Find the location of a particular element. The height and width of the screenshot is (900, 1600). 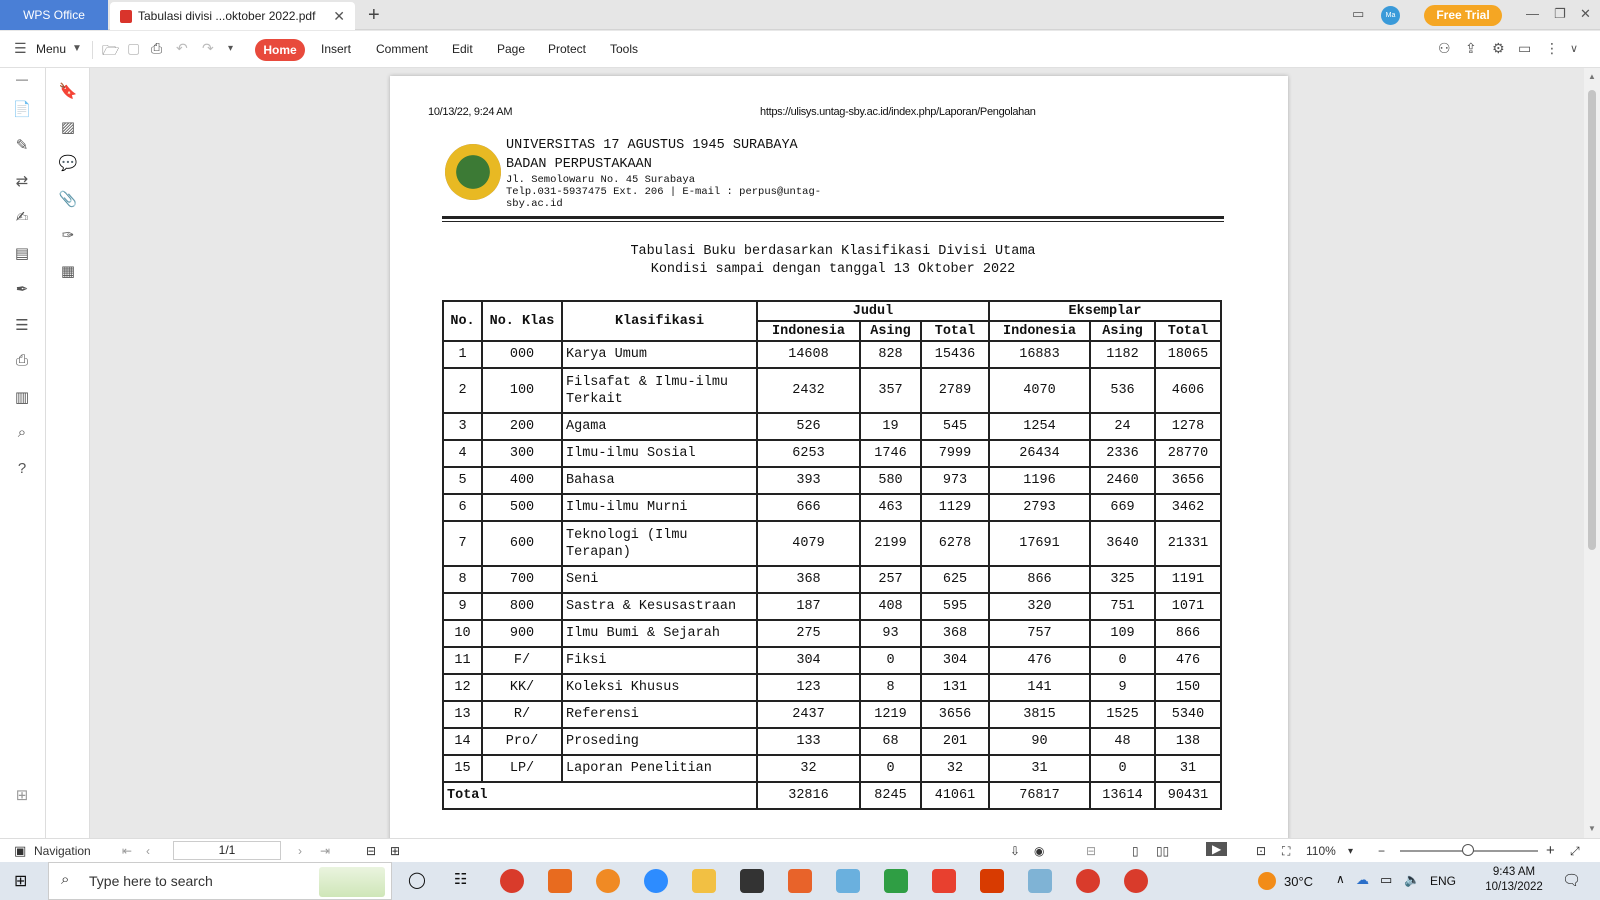

menu-button: Menu is located at coordinates (51, 49).